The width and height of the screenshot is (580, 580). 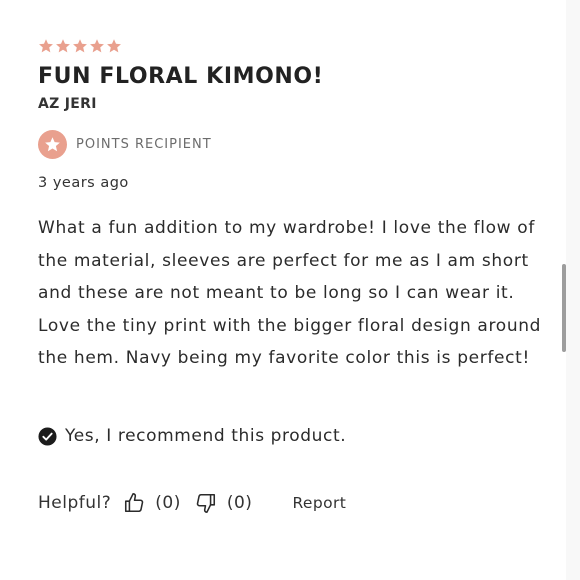 What do you see at coordinates (181, 76) in the screenshot?
I see `review-title: FUN FLORAL KIMONO!` at bounding box center [181, 76].